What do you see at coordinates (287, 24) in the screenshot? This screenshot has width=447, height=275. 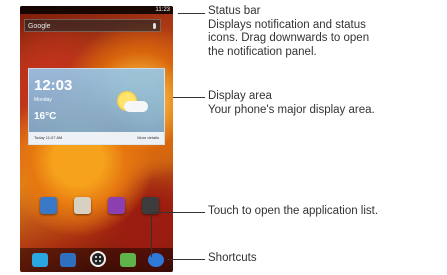 I see `status-bar-desc-1: Displays notification and status` at bounding box center [287, 24].